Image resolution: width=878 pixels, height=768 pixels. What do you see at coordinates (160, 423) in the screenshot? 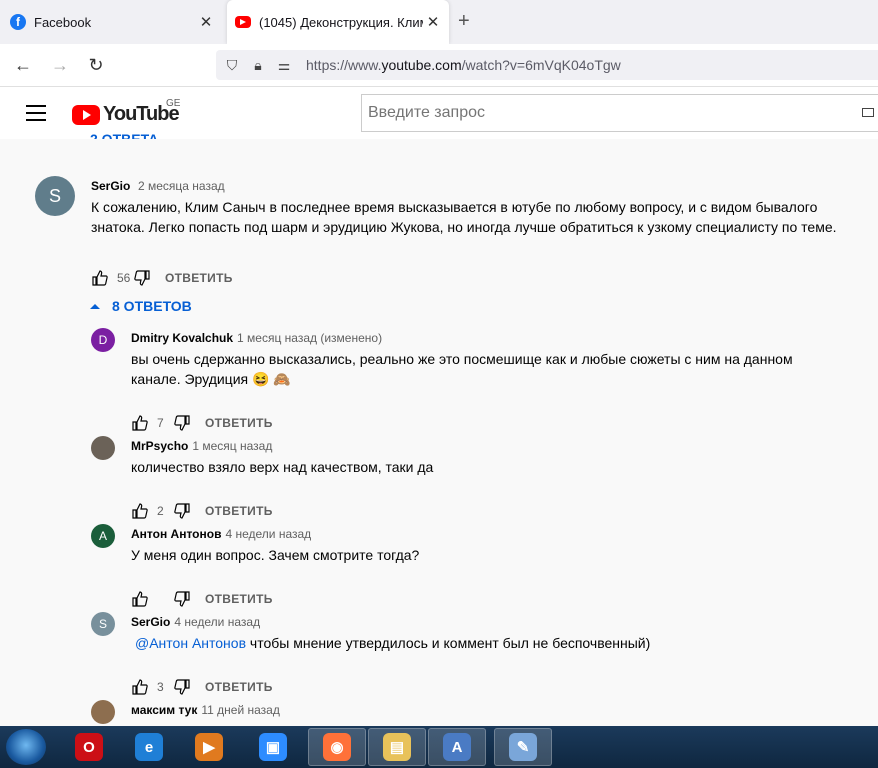
I see `like-count: 7` at bounding box center [160, 423].